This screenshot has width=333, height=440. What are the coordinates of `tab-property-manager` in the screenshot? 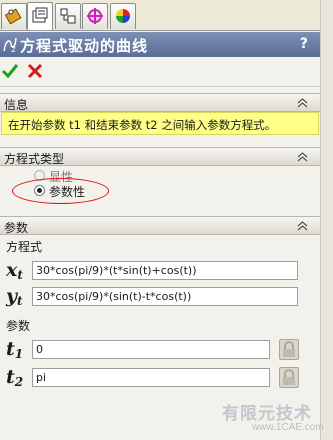 It's located at (40, 16).